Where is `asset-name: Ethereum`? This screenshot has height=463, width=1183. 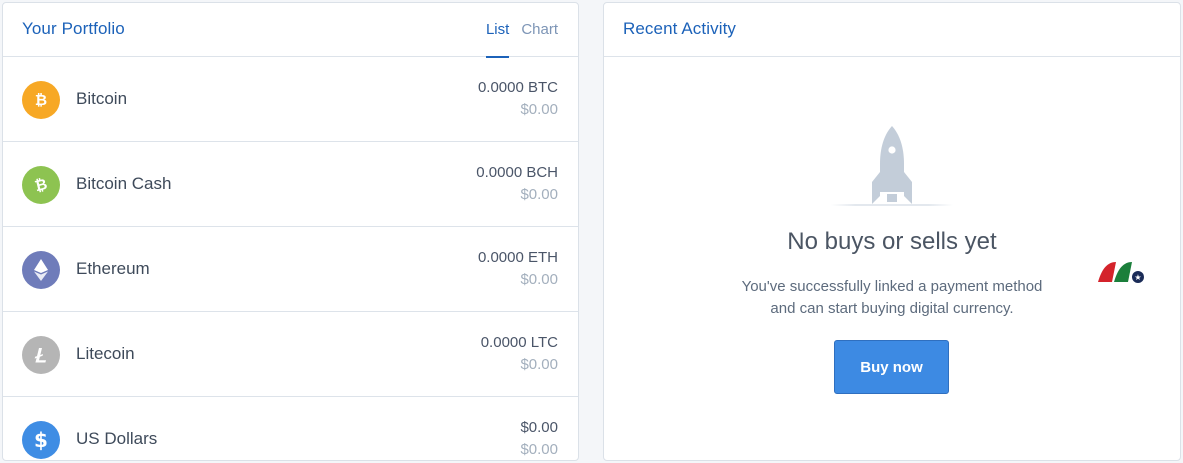 asset-name: Ethereum is located at coordinates (113, 268).